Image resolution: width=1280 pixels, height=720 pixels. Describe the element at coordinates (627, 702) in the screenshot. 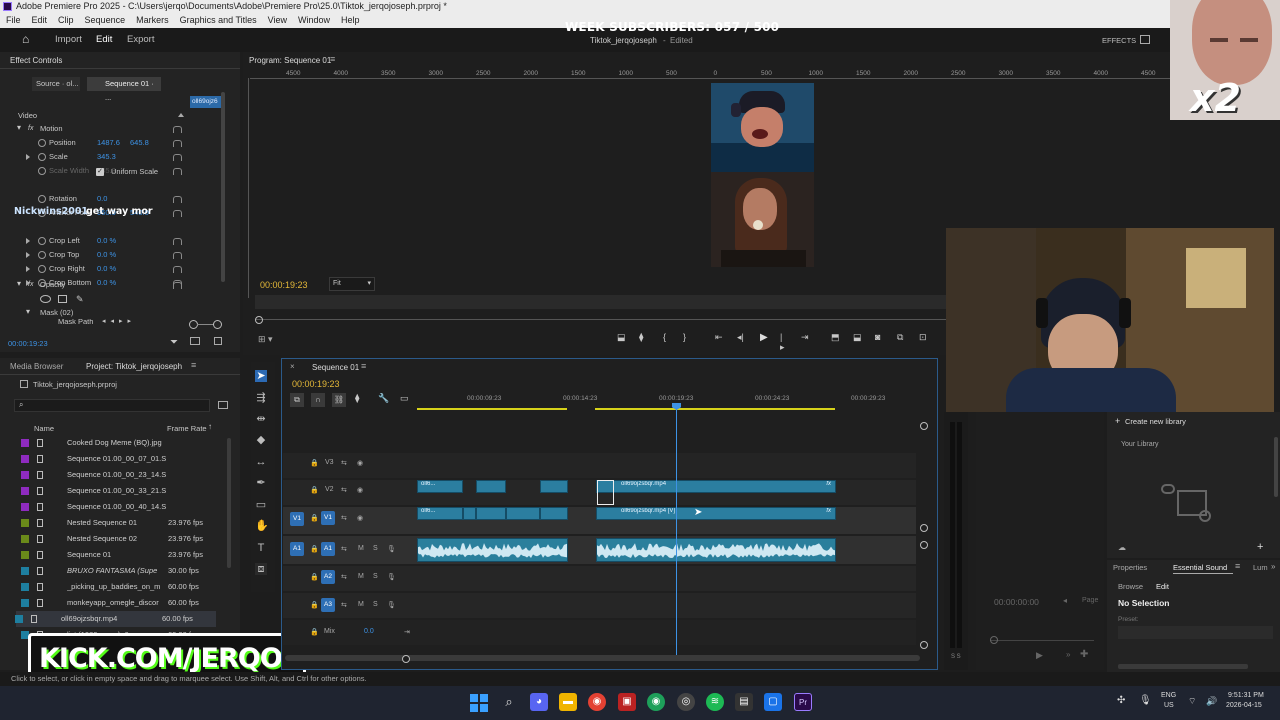

I see `app-icon: ▣` at that location.